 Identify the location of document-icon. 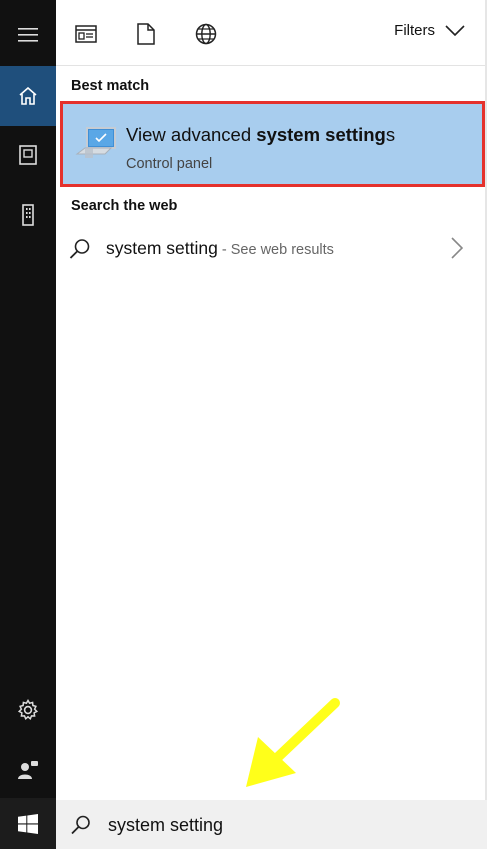
(146, 34).